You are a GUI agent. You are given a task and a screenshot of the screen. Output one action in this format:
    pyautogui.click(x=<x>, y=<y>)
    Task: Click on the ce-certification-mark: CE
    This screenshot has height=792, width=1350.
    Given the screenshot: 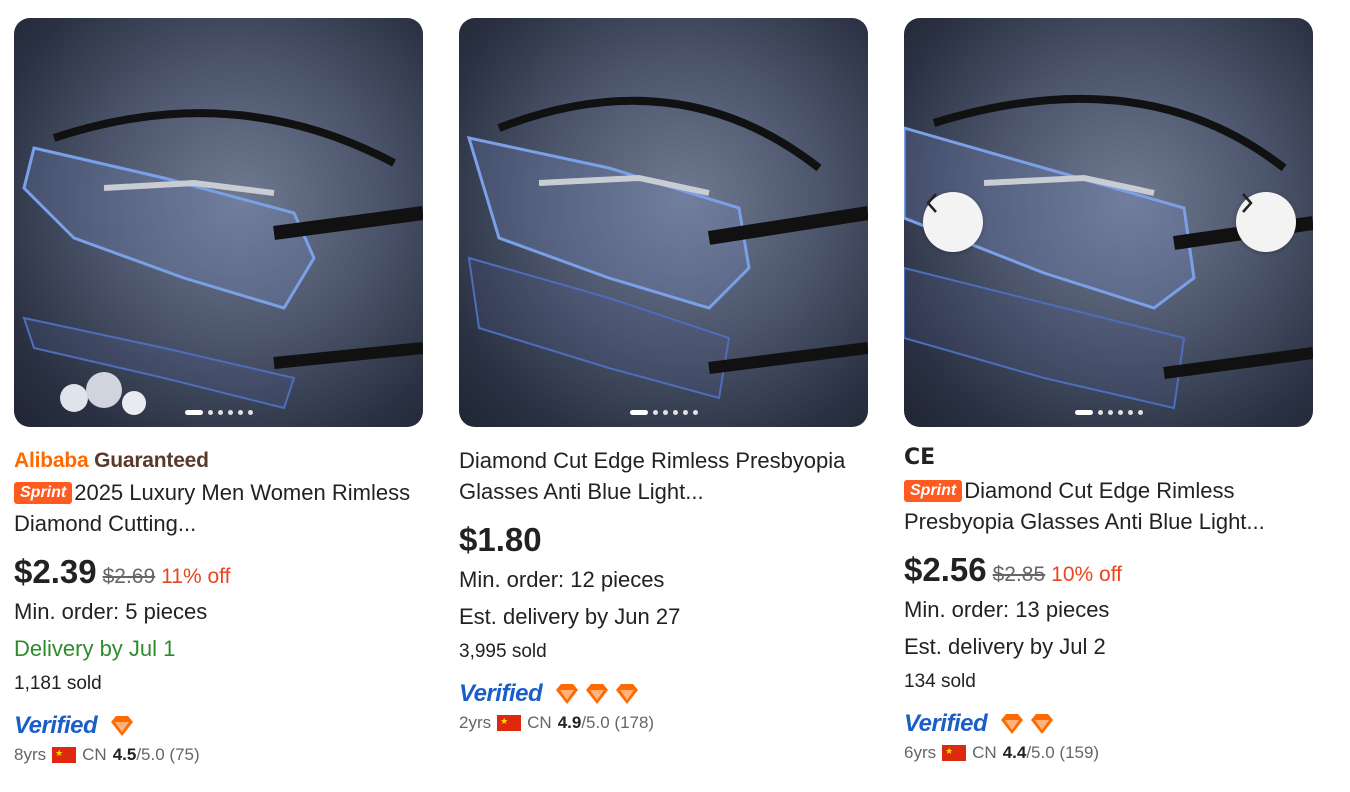 What is the action you would take?
    pyautogui.click(x=920, y=457)
    